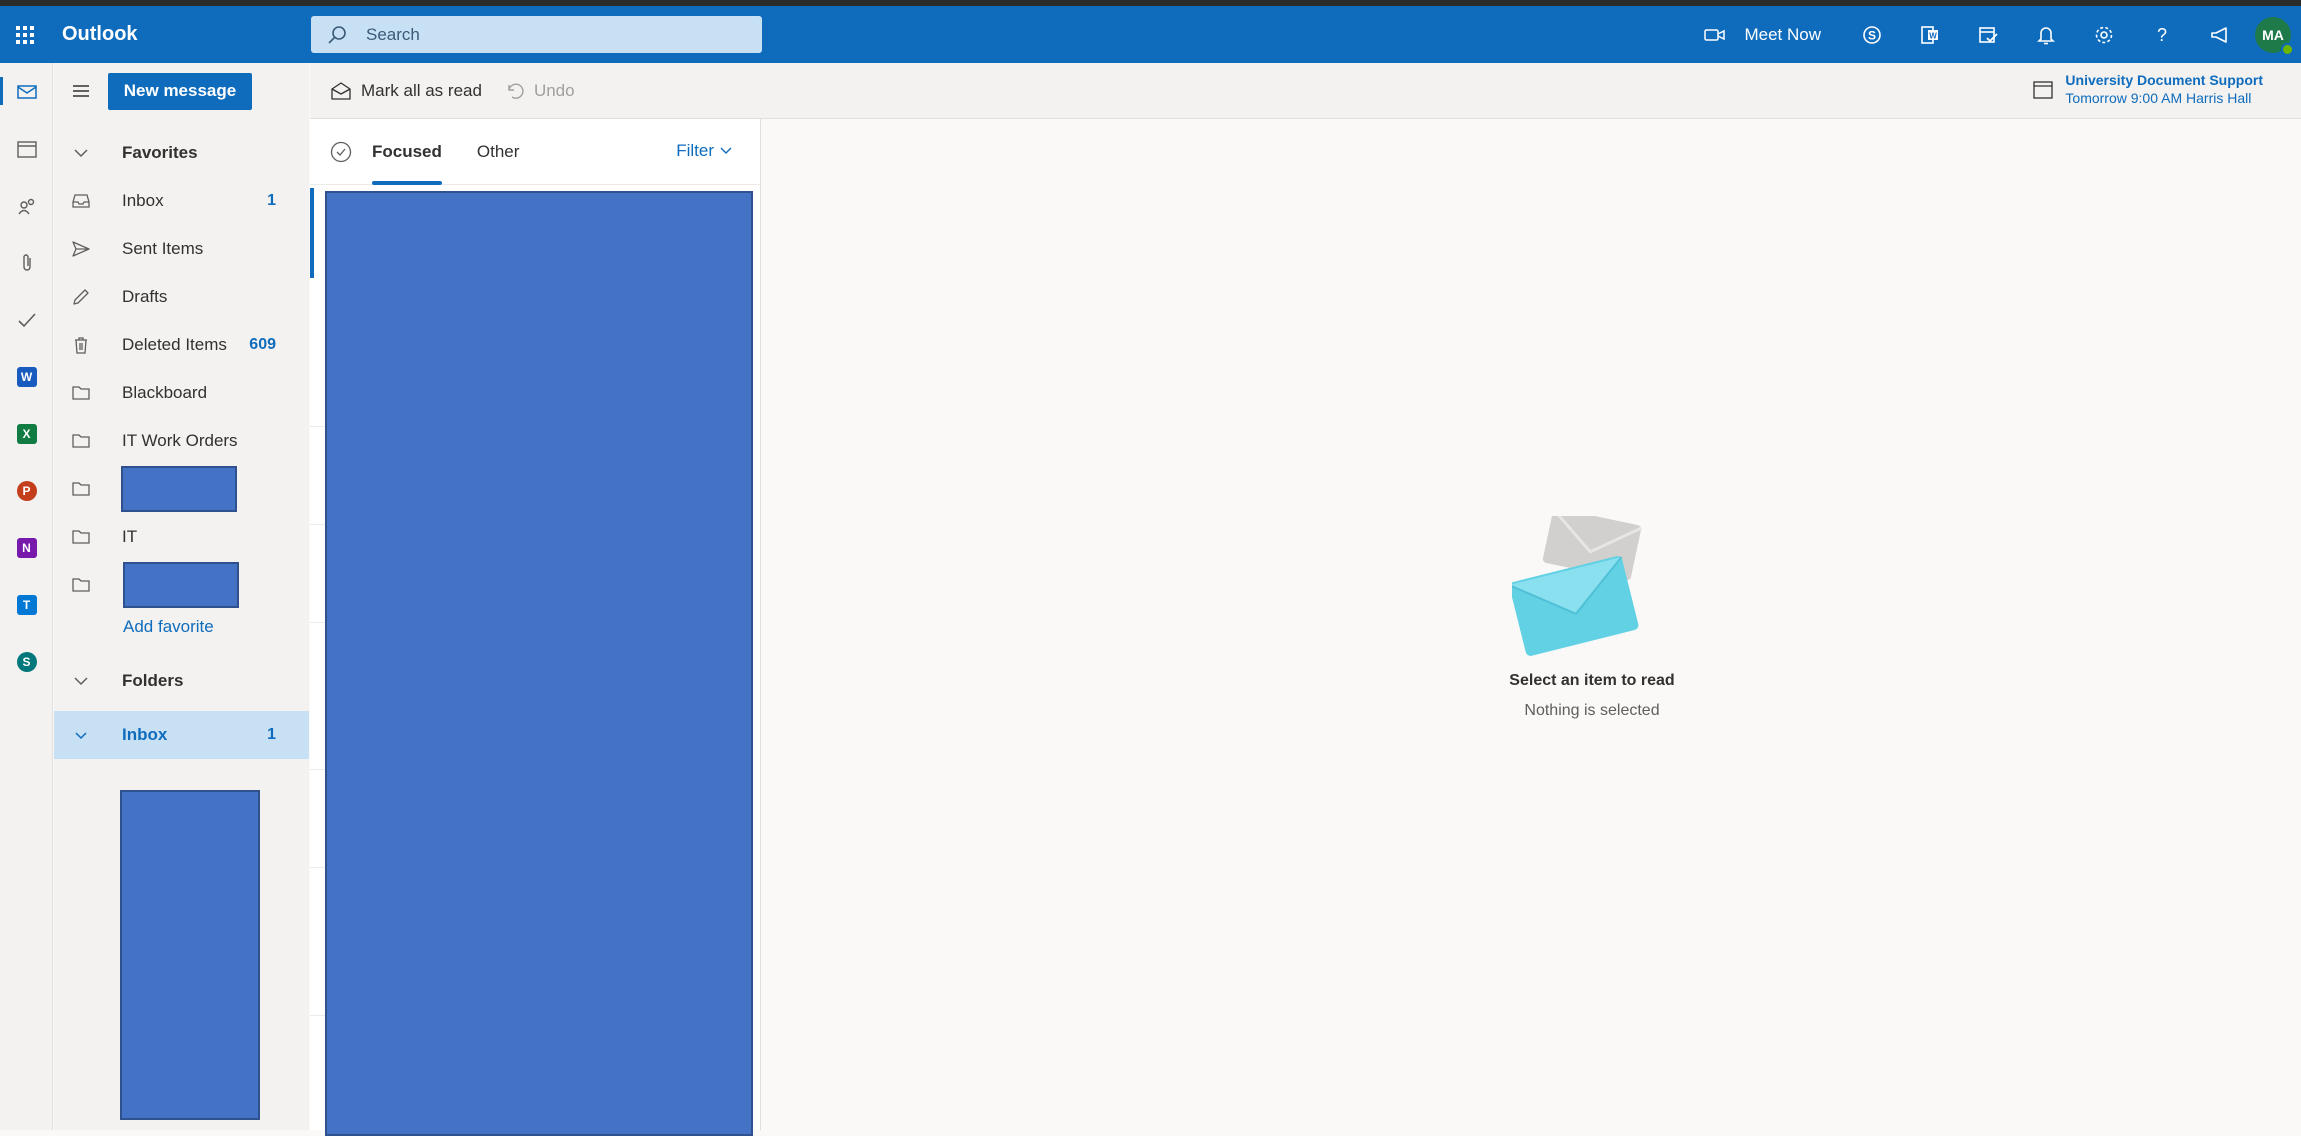 Image resolution: width=2301 pixels, height=1136 pixels. Describe the element at coordinates (1782, 34) in the screenshot. I see `meet-now-label: Meet Now` at that location.